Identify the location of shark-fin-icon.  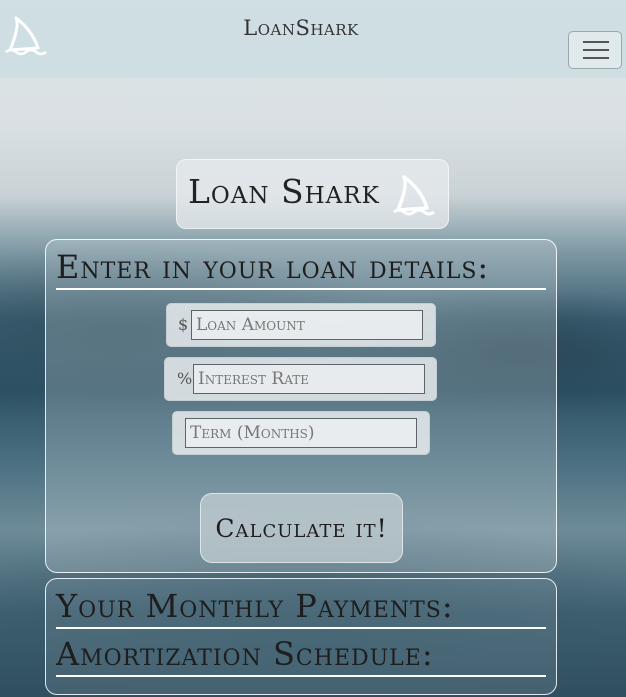
(414, 195).